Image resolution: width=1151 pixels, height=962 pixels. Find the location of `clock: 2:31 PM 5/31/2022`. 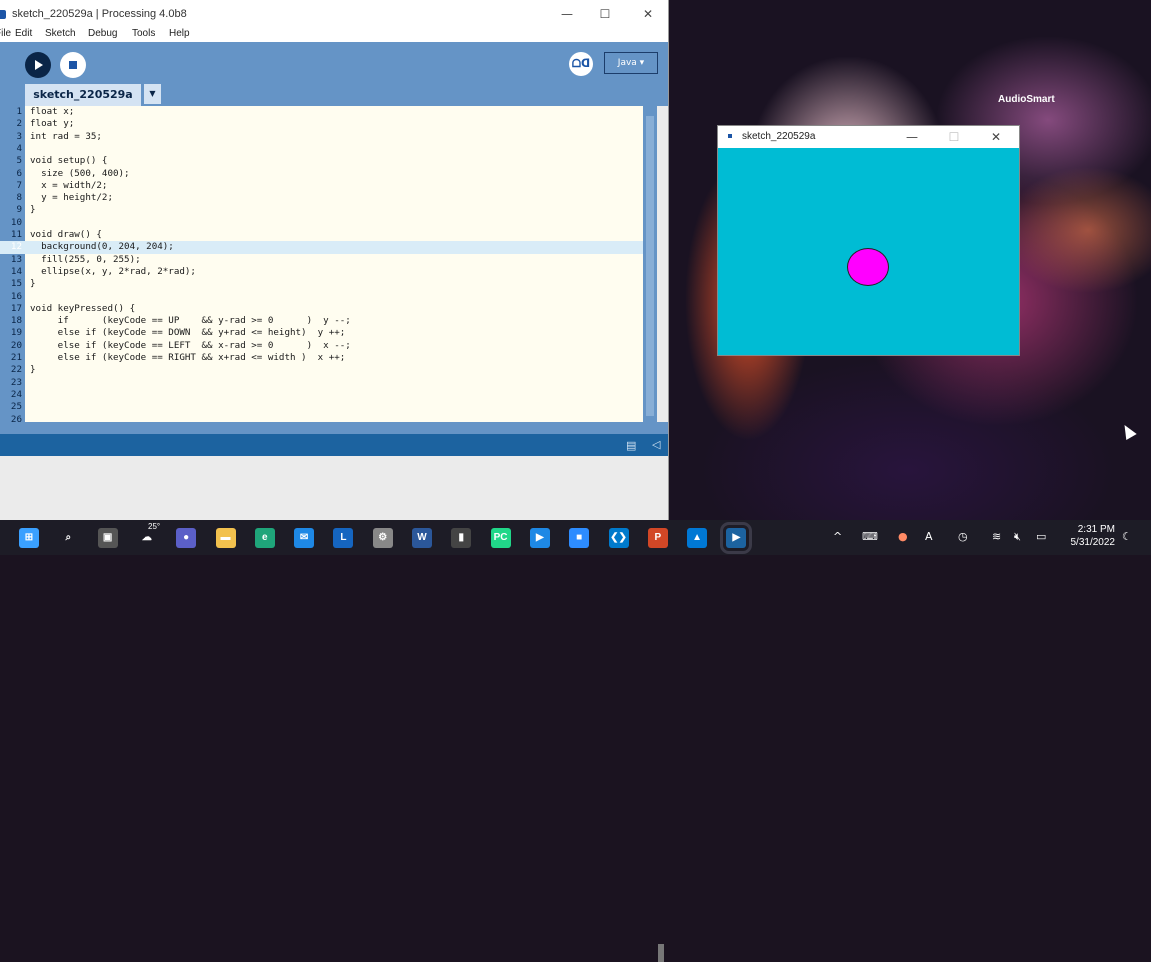

clock: 2:31 PM 5/31/2022 is located at coordinates (1090, 536).